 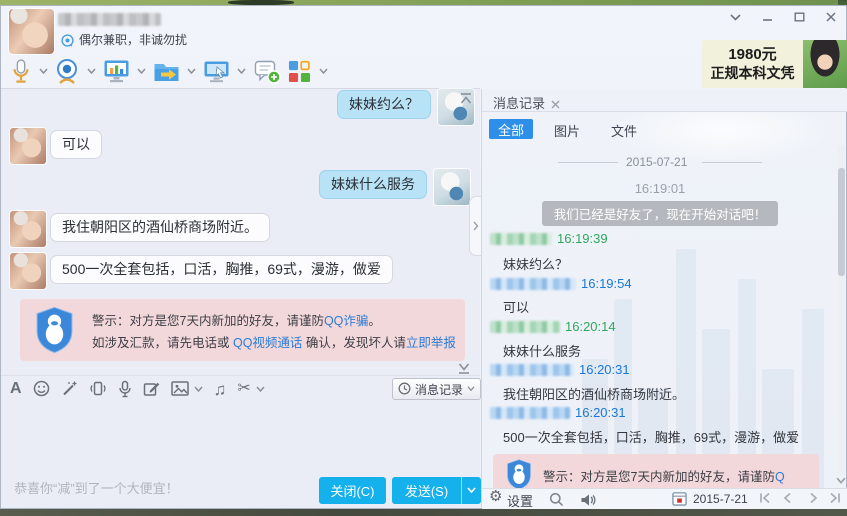 What do you see at coordinates (162, 343) in the screenshot?
I see `warning-text: 如涉及汇款，请先电话或` at bounding box center [162, 343].